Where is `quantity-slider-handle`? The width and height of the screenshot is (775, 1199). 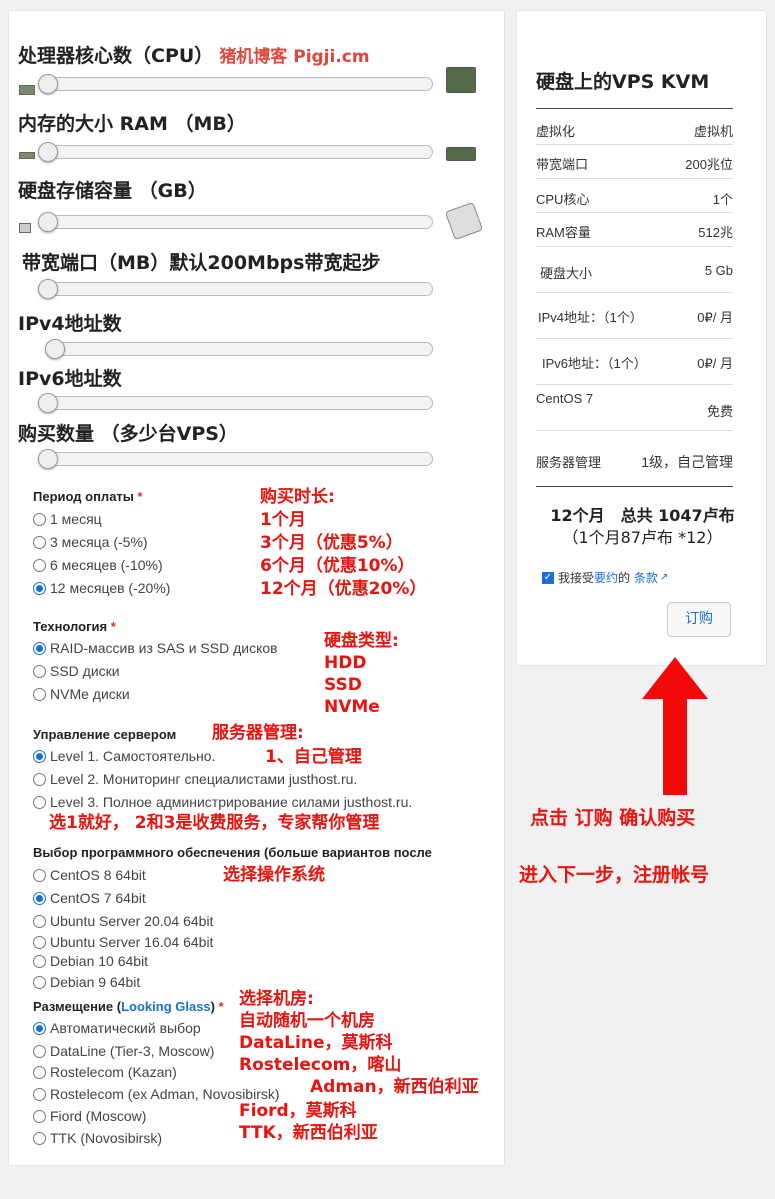 quantity-slider-handle is located at coordinates (48, 459).